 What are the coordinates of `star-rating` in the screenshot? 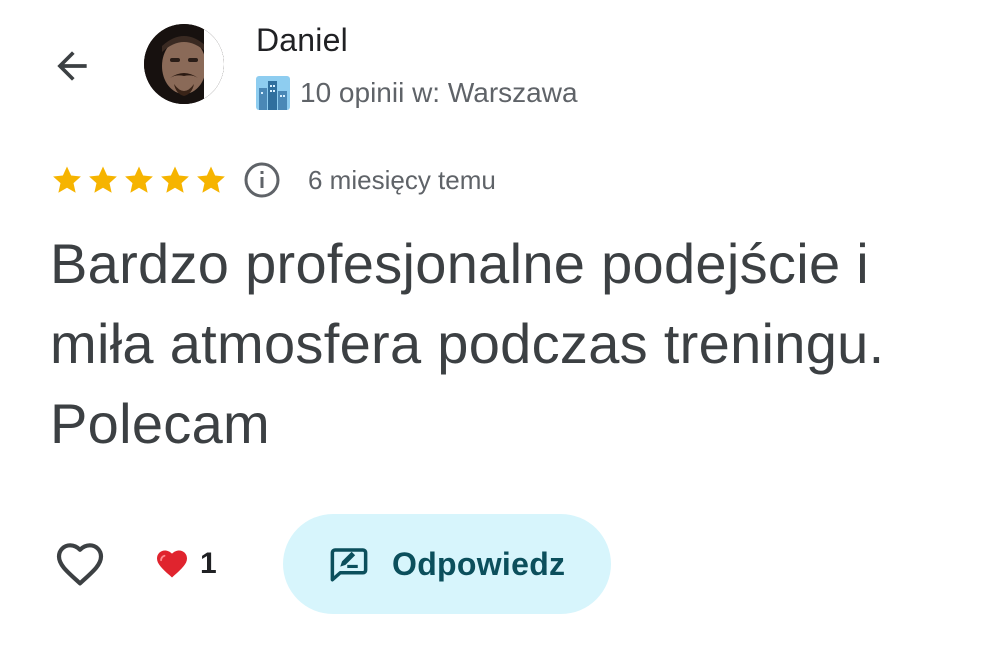 It's located at (139, 180).